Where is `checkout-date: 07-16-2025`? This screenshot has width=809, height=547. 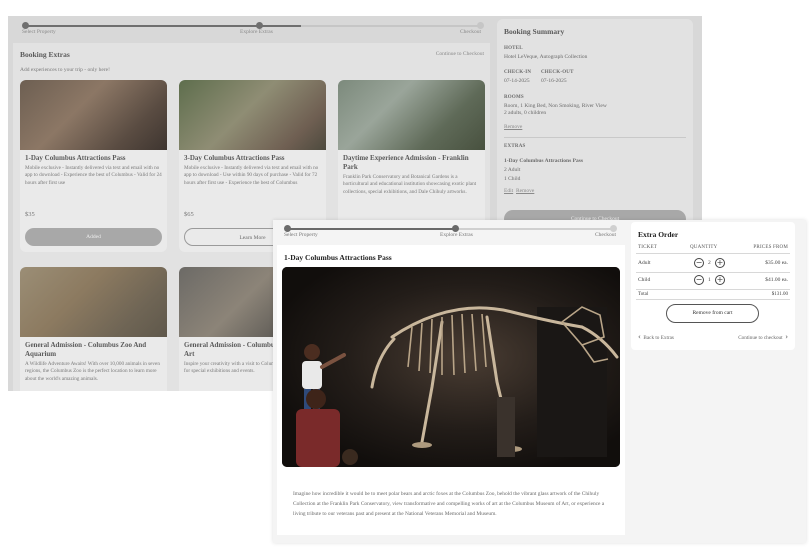 checkout-date: 07-16-2025 is located at coordinates (554, 81).